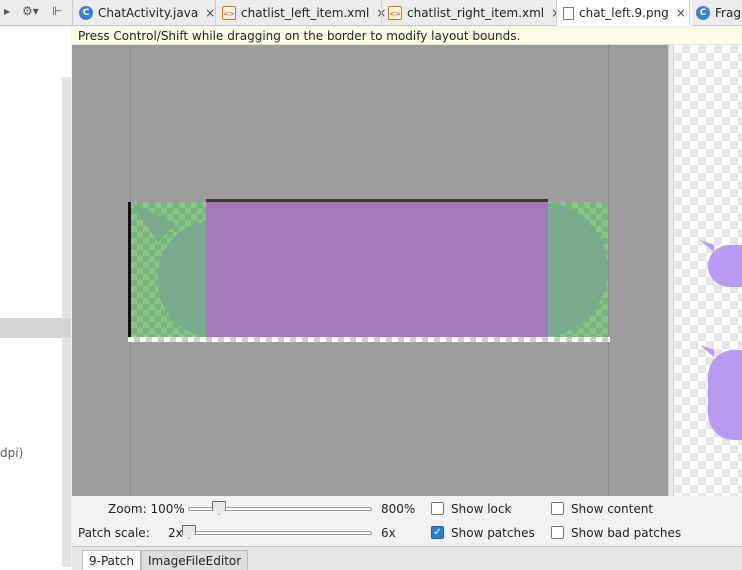  I want to click on tab-chatlist-left-item-xml: <> chatlist_left_item.xml ×, so click(303, 13).